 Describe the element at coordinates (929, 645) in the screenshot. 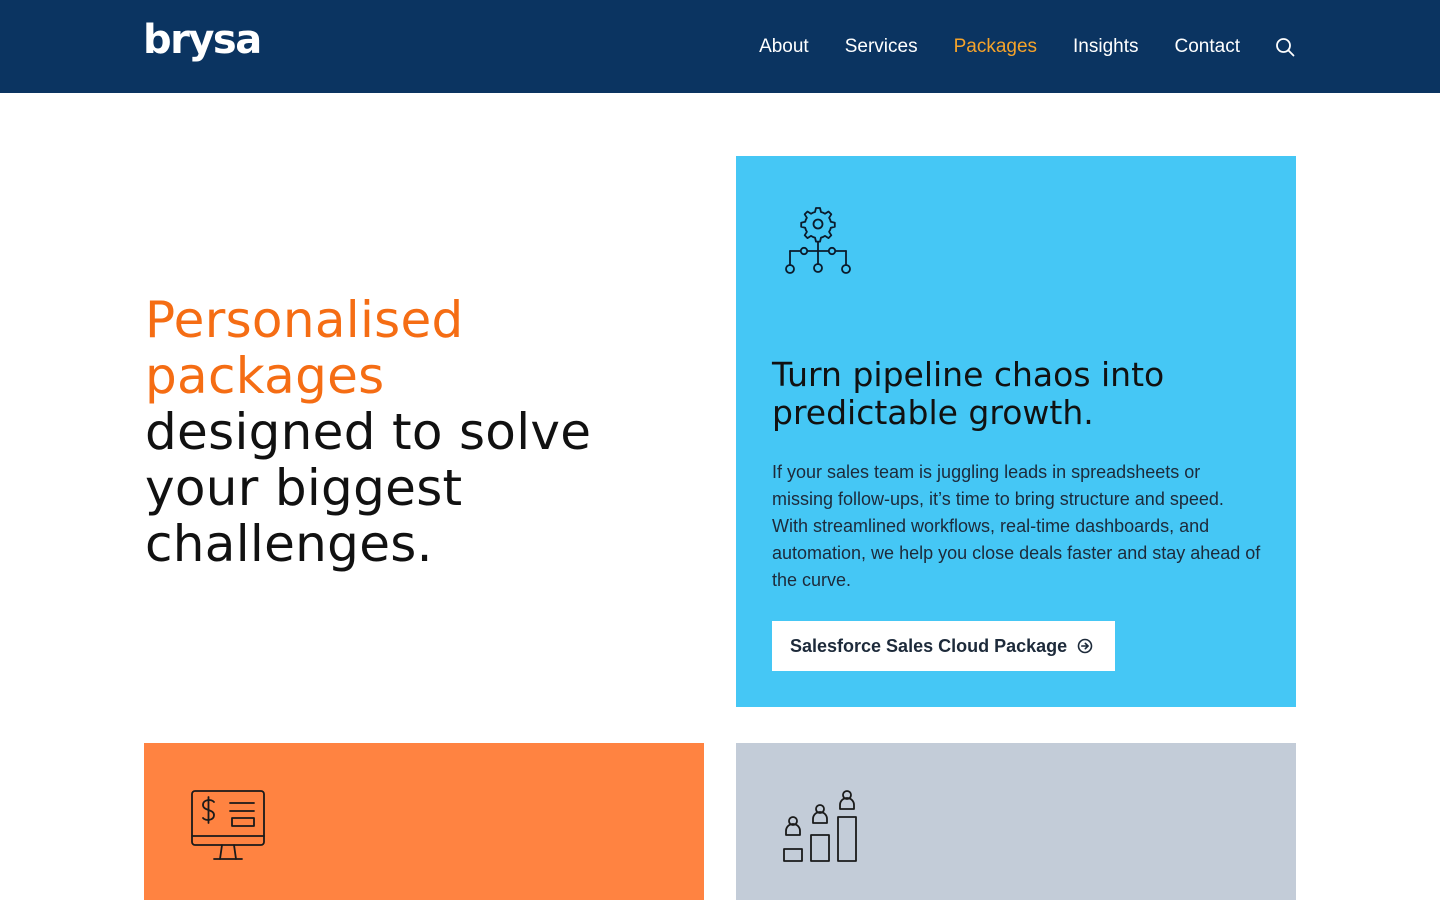

I see `cta-label: Salesforce Sales Cloud Package` at that location.